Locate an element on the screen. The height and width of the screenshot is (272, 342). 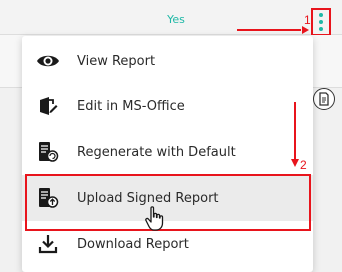
menu-item-label: Upload Signed Report is located at coordinates (148, 198).